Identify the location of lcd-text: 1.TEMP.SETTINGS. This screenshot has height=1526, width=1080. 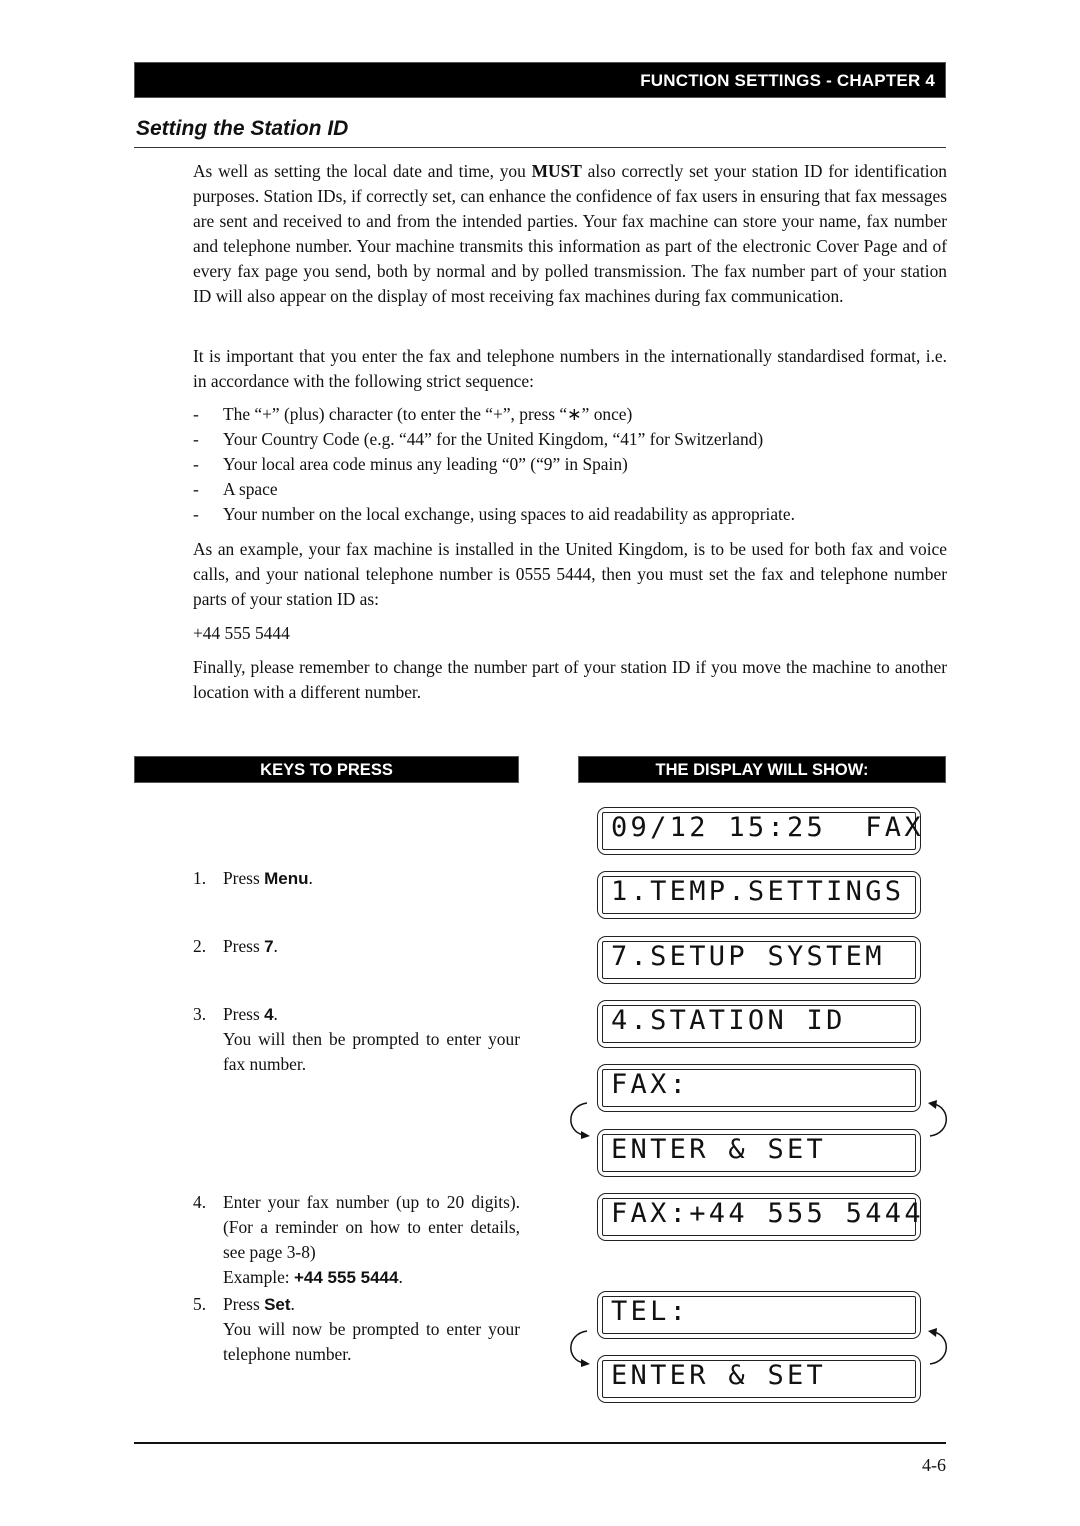
(758, 891).